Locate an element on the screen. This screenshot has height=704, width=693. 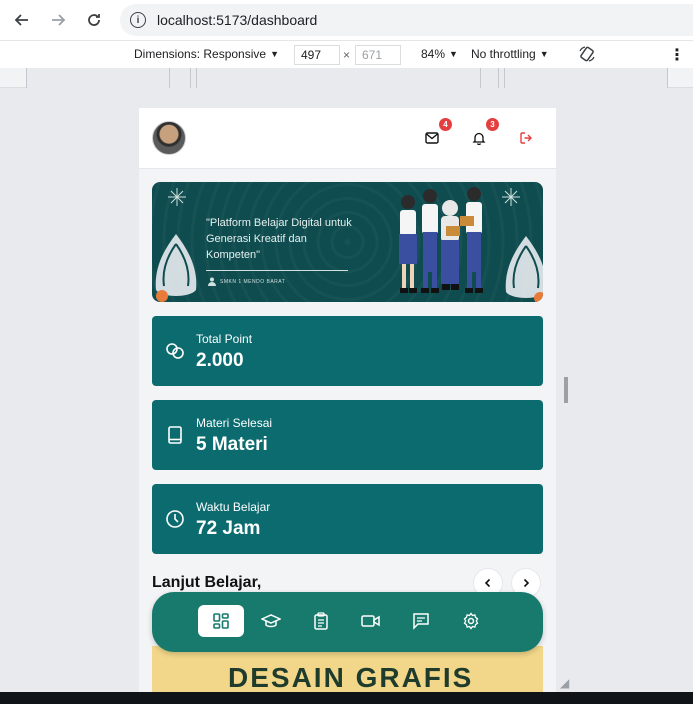
graduation-cap-icon is located at coordinates (271, 621).